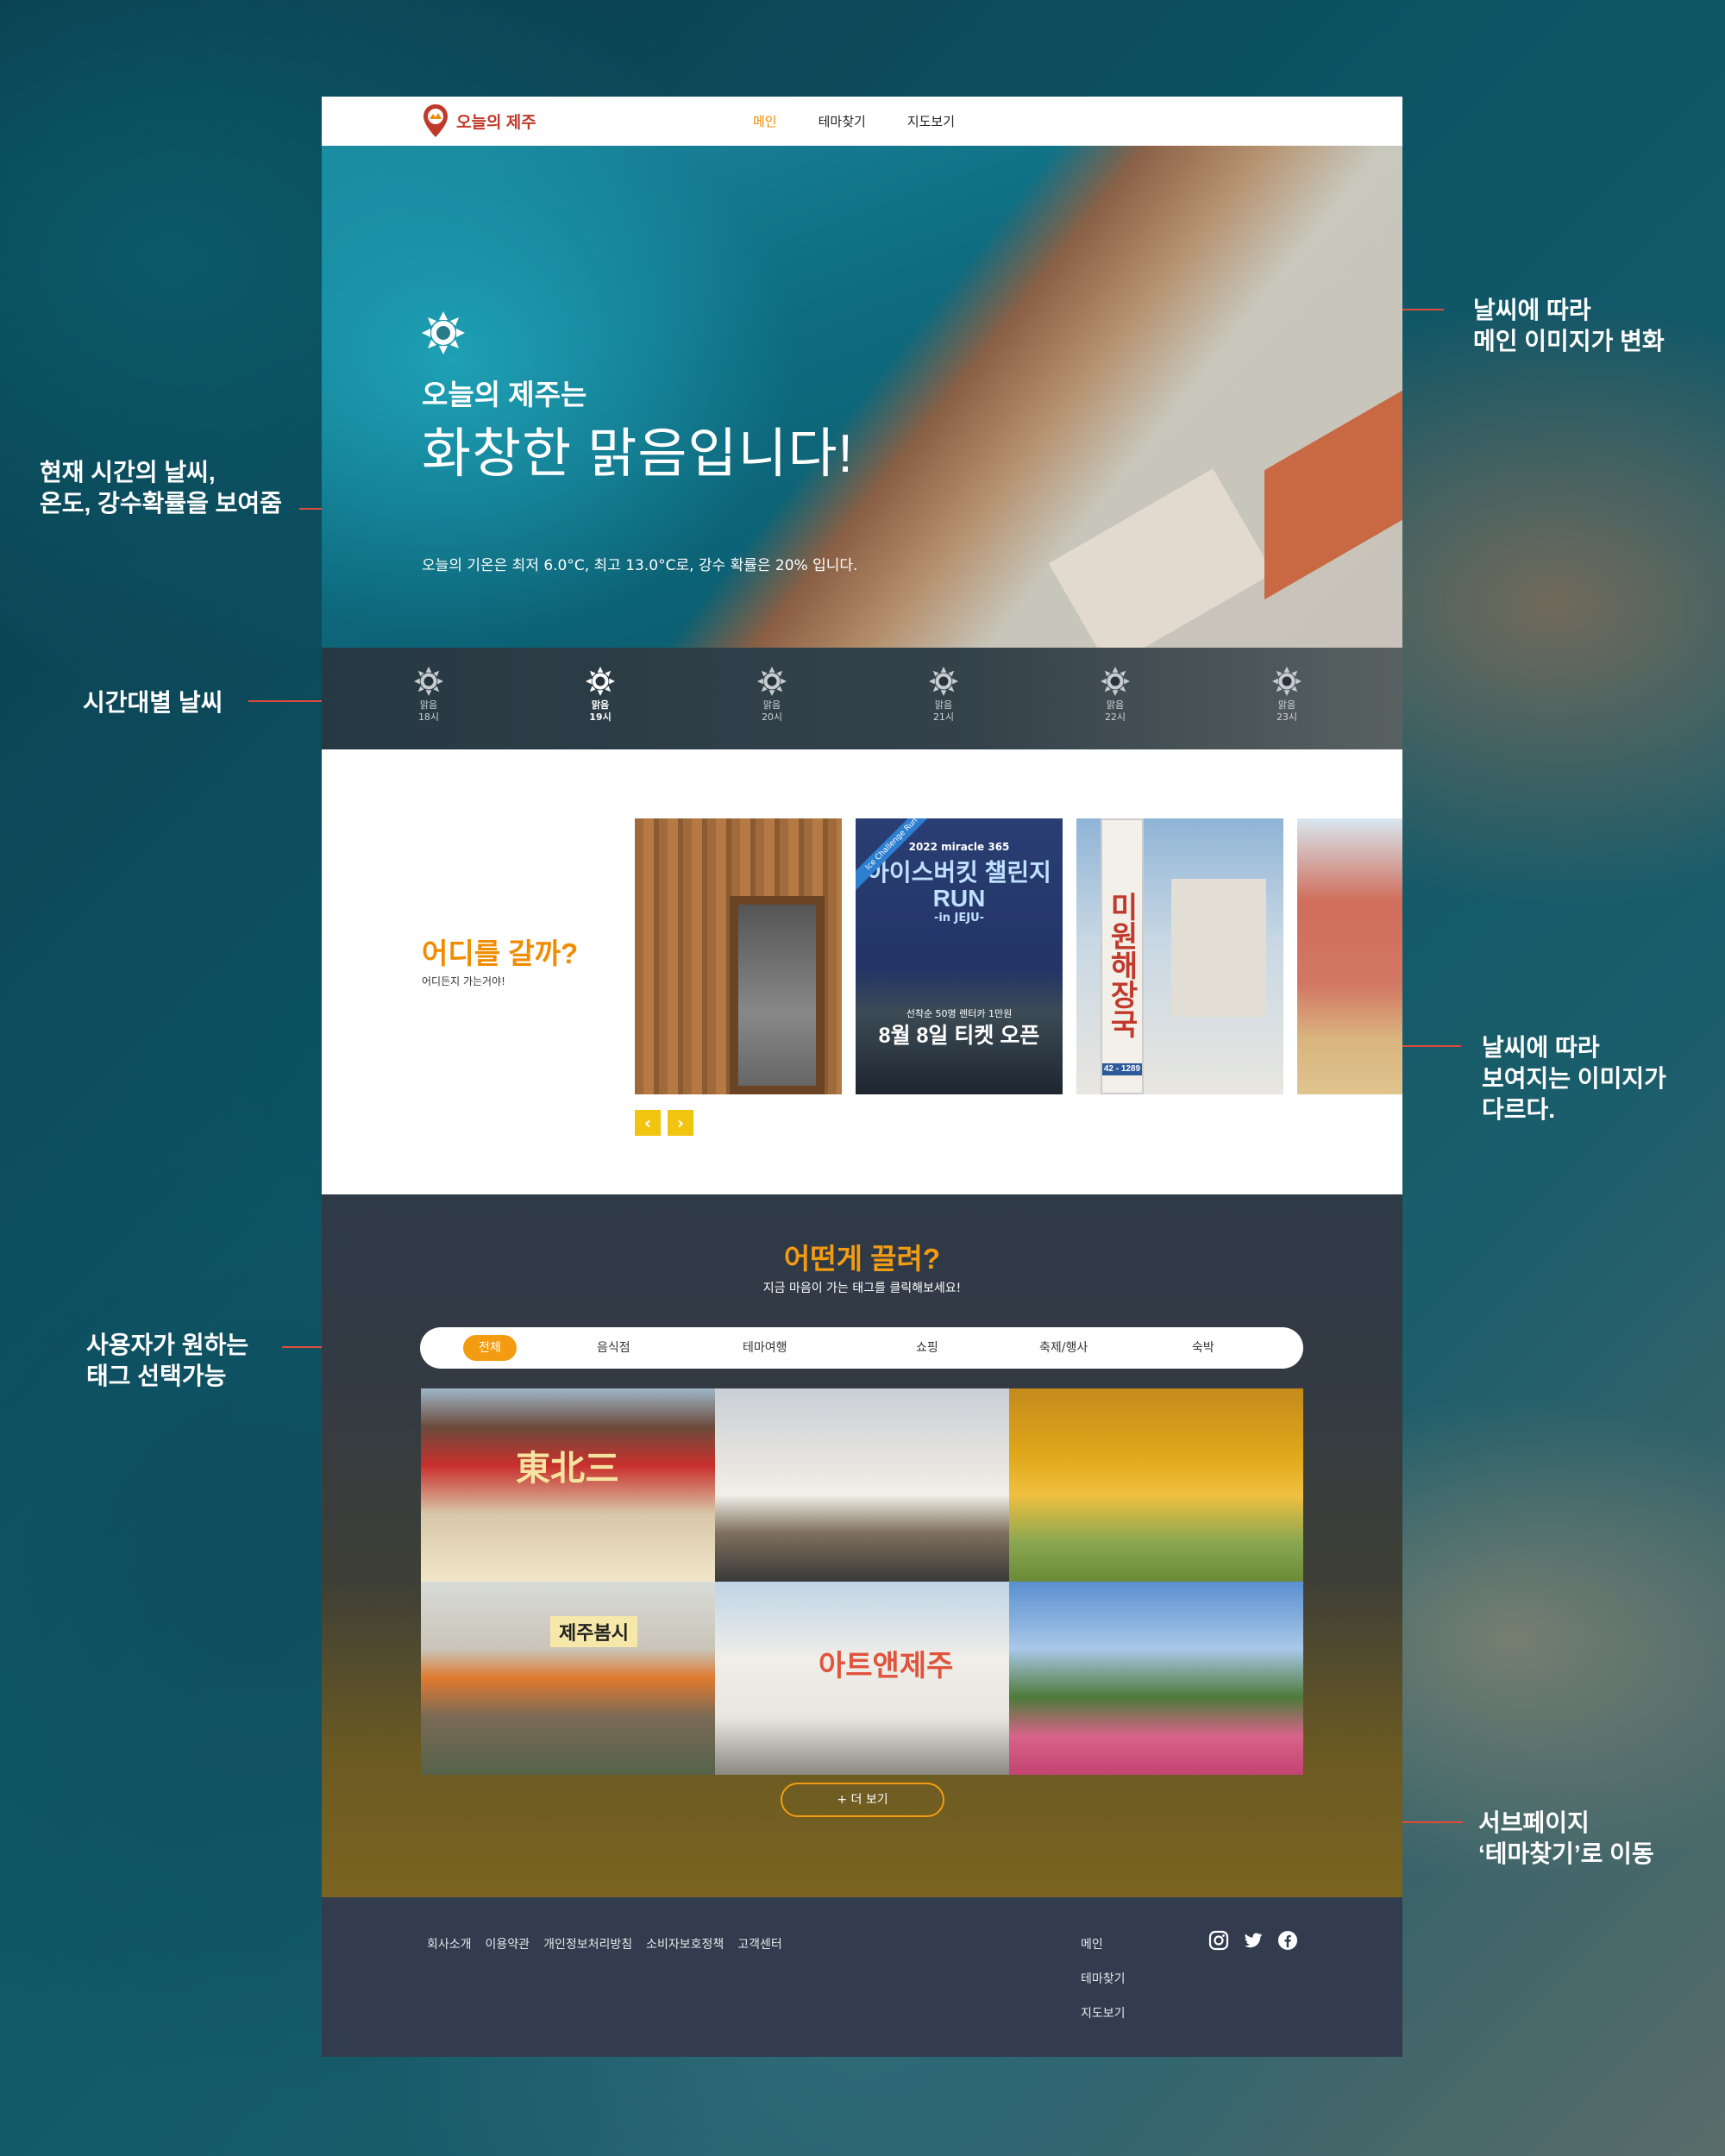  What do you see at coordinates (464, 981) in the screenshot?
I see `where-subtitle: 어디든지 가는거야!` at bounding box center [464, 981].